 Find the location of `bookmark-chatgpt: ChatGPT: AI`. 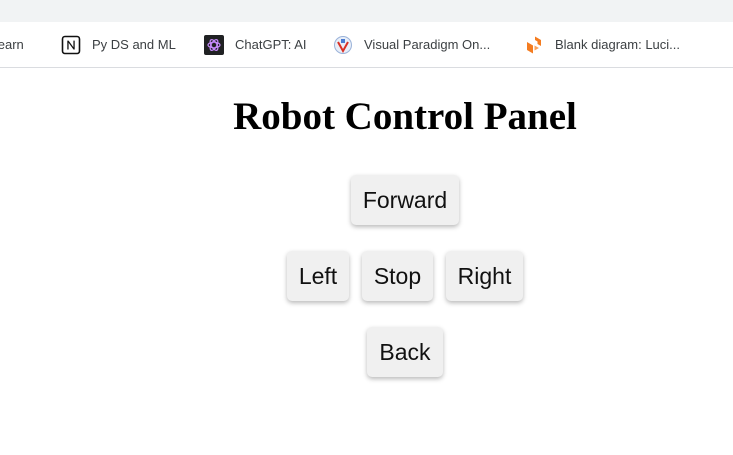

bookmark-chatgpt: ChatGPT: AI is located at coordinates (255, 44).